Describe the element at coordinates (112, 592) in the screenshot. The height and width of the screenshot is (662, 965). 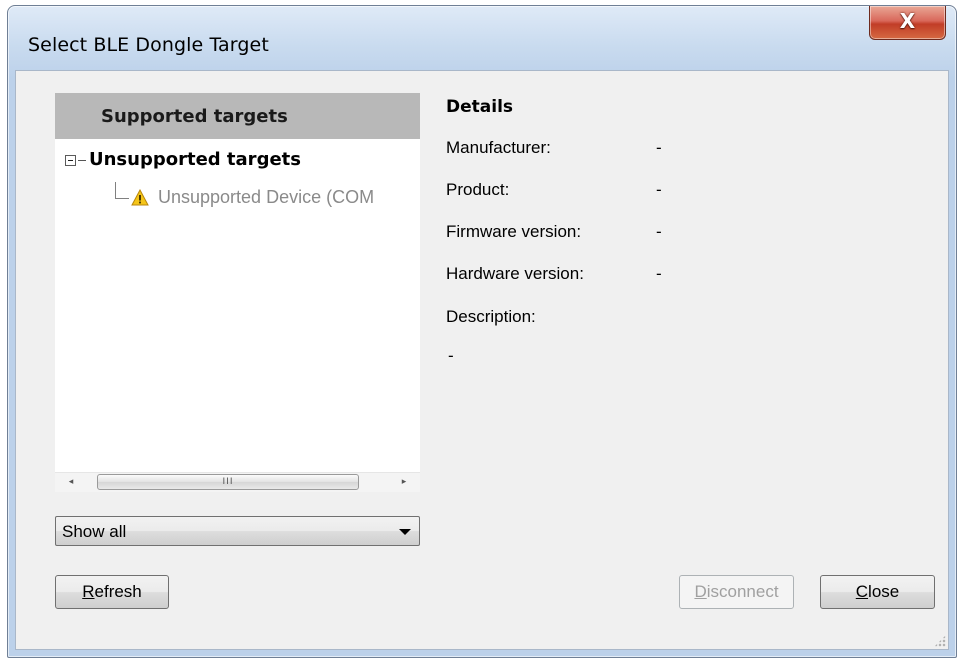
I see `refresh-button: Refresh` at that location.